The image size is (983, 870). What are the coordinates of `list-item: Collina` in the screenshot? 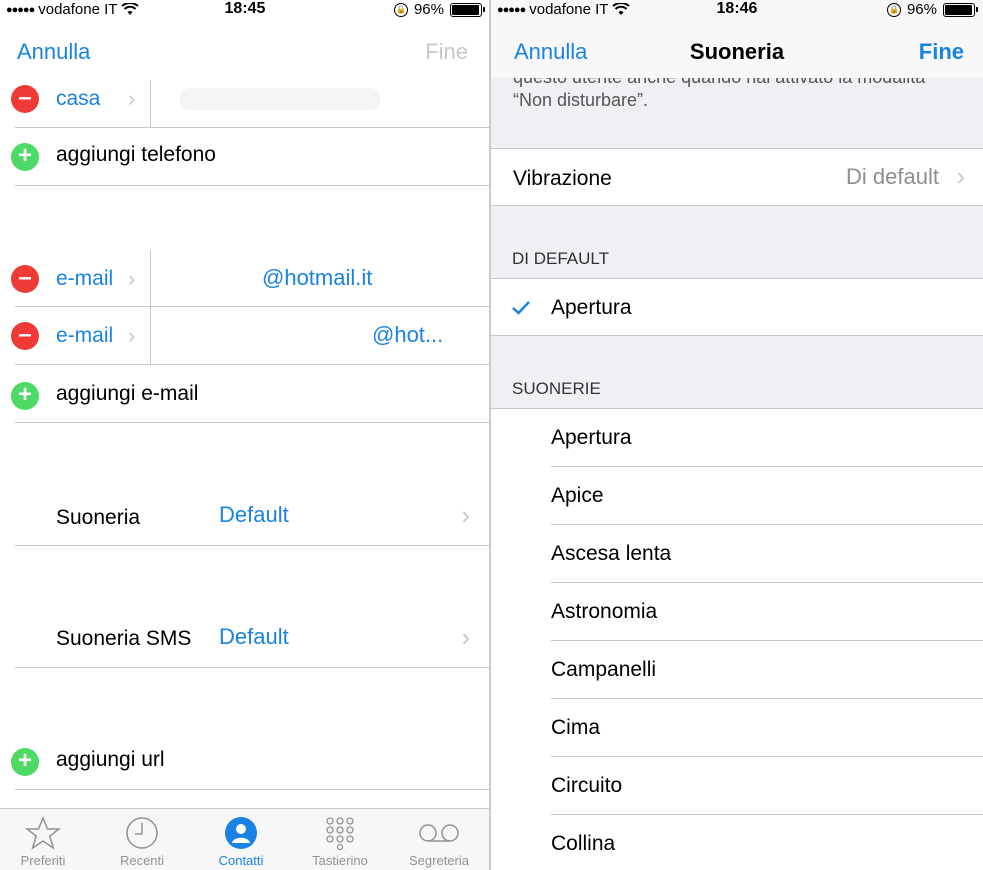 It's located at (737, 842).